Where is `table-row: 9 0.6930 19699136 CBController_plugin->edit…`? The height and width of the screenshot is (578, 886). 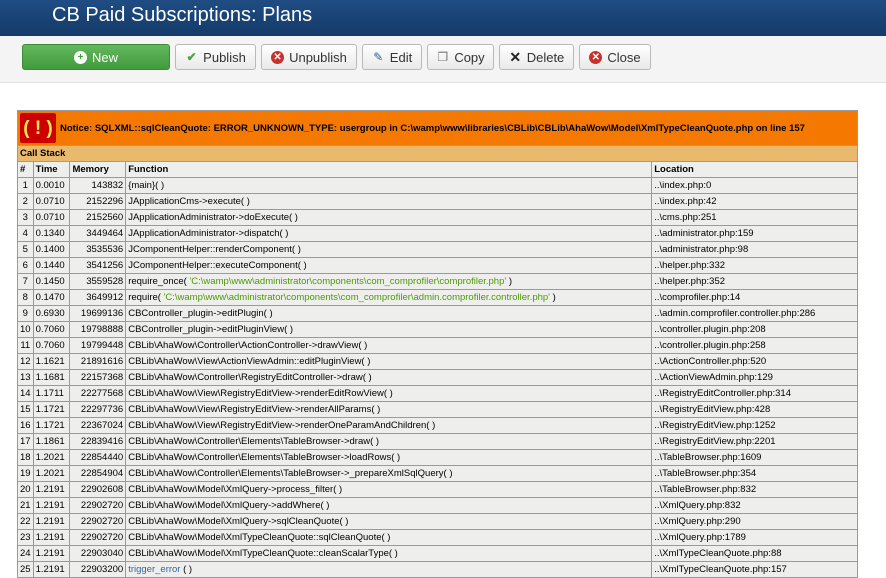 table-row: 9 0.6930 19699136 CBController_plugin->edit… is located at coordinates (437, 313).